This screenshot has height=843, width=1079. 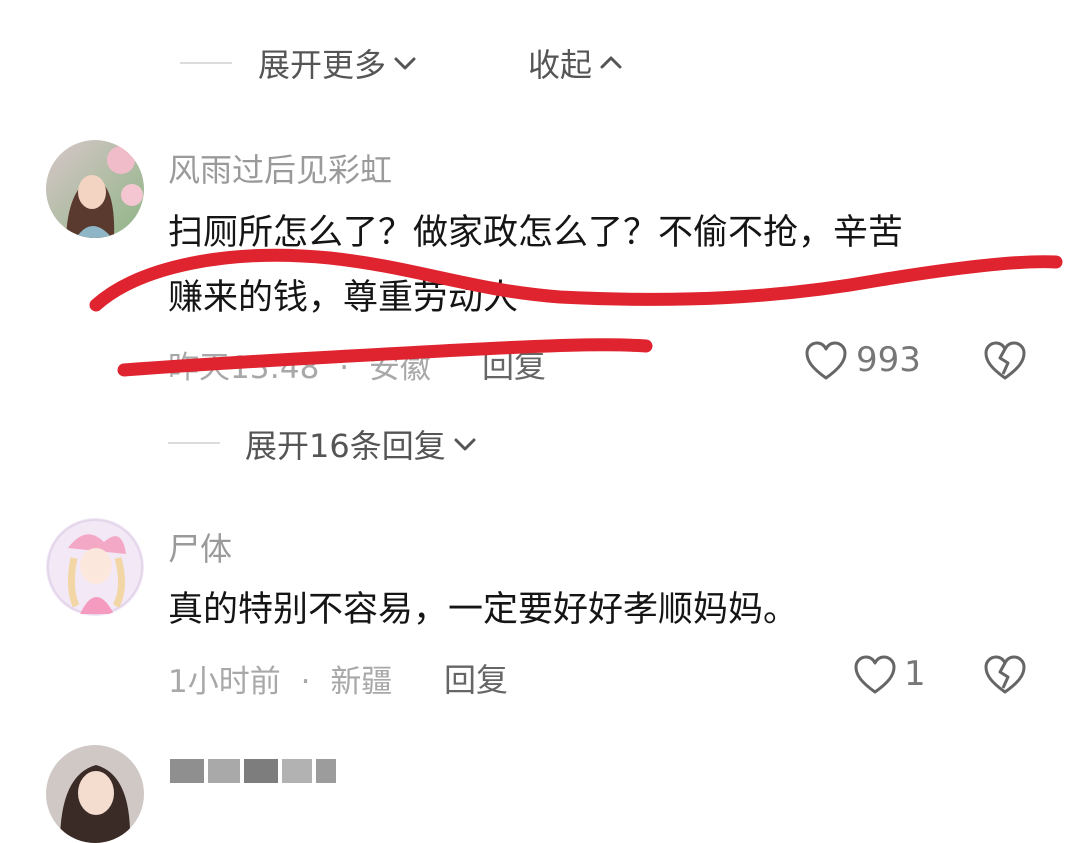 I want to click on collapse-label: 收起, so click(x=560, y=65).